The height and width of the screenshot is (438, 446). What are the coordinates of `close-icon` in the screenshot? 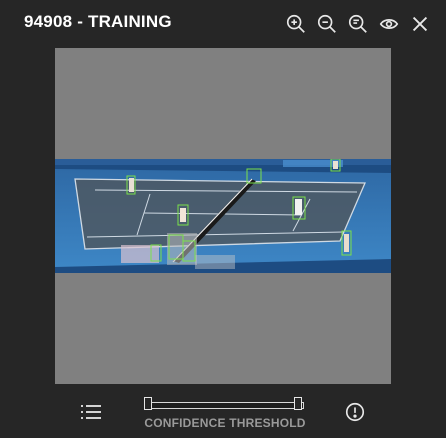 It's located at (420, 24).